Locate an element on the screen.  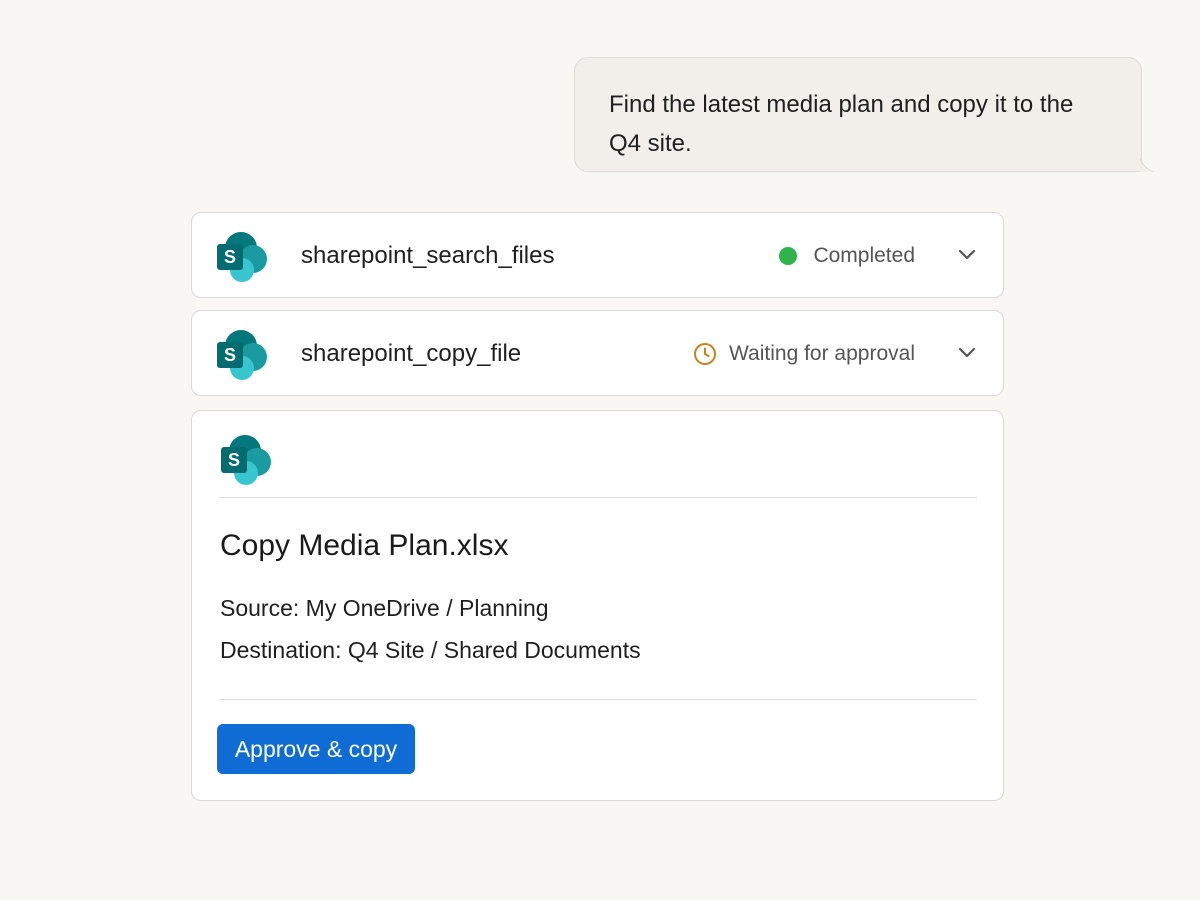
tool-call-search-files: S sharepoint_search_files Completed is located at coordinates (597, 255).